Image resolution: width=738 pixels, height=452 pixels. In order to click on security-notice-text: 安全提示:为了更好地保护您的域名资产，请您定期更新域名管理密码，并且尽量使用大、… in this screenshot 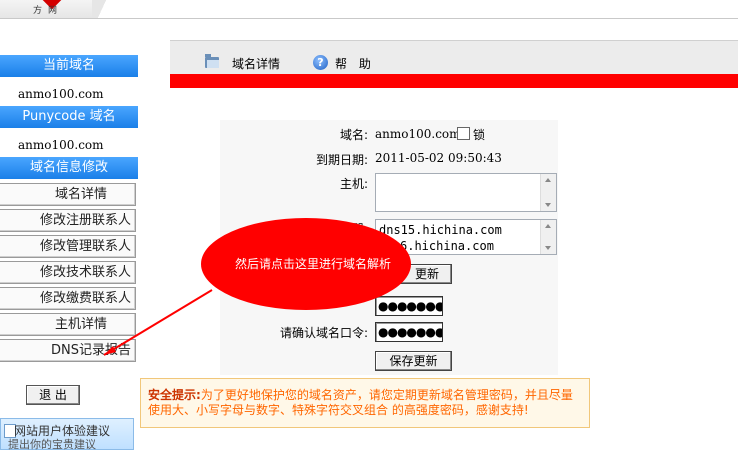, I will do `click(365, 403)`.